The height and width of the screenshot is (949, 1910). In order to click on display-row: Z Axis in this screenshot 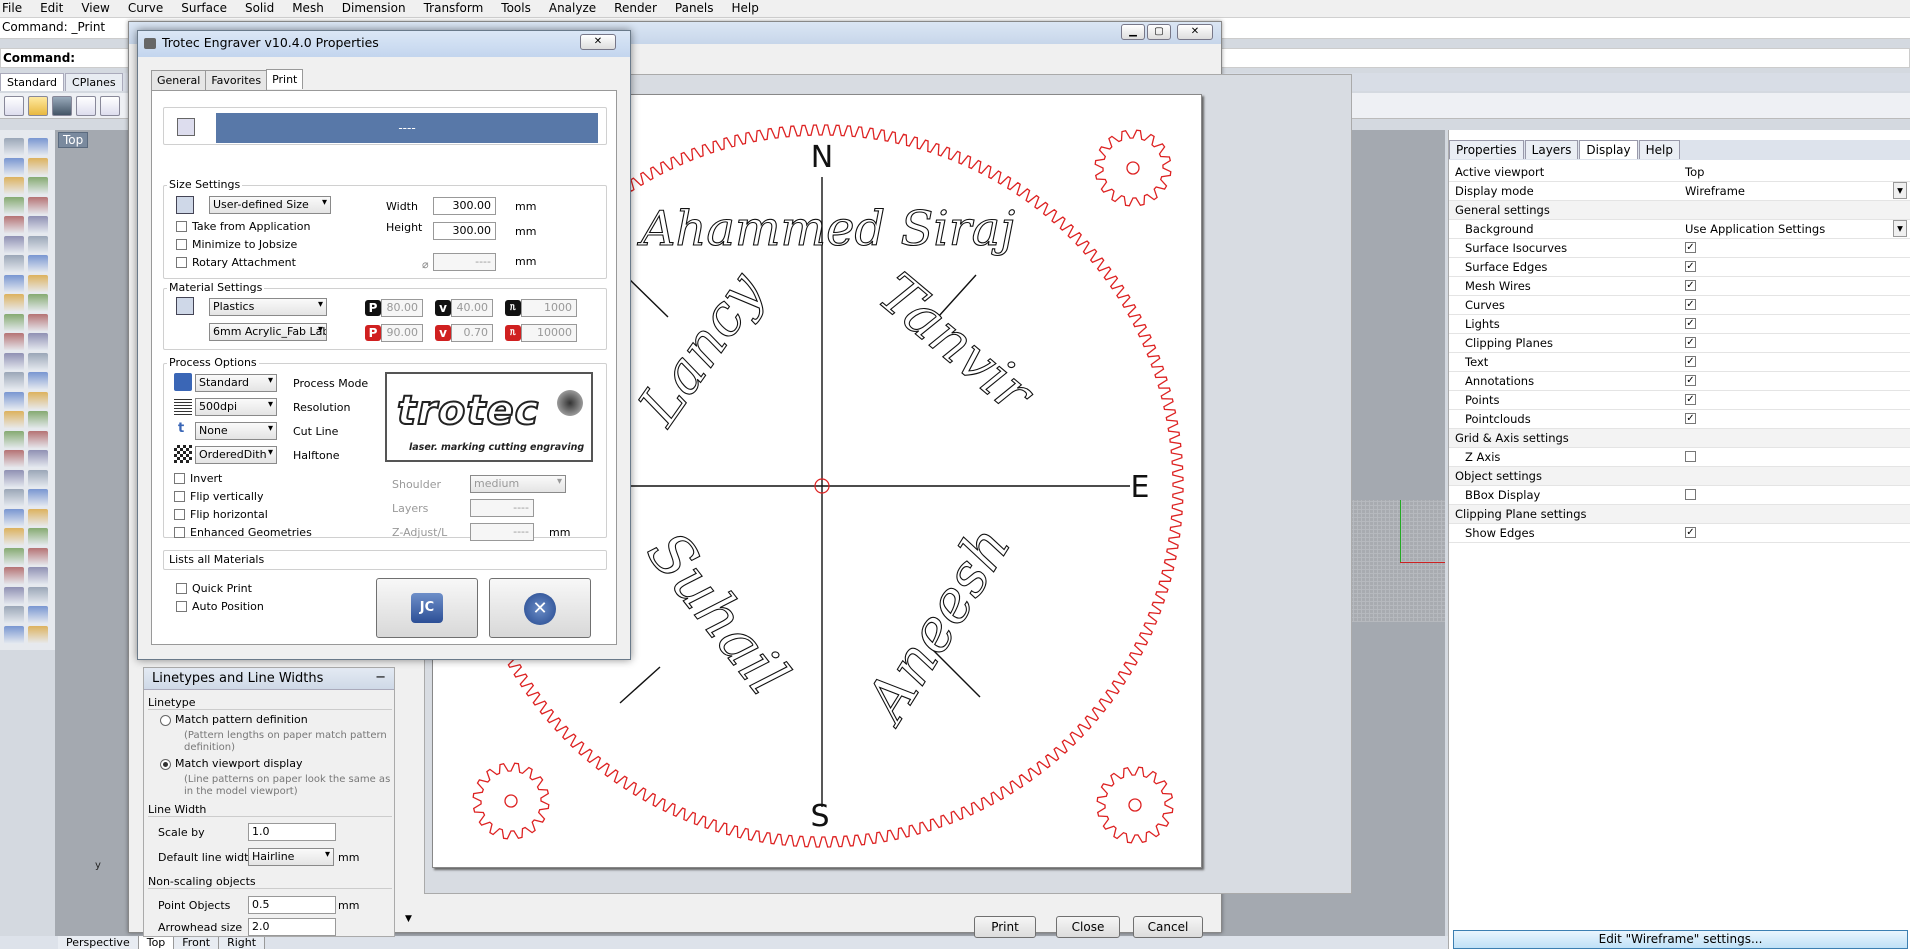, I will do `click(1679, 457)`.